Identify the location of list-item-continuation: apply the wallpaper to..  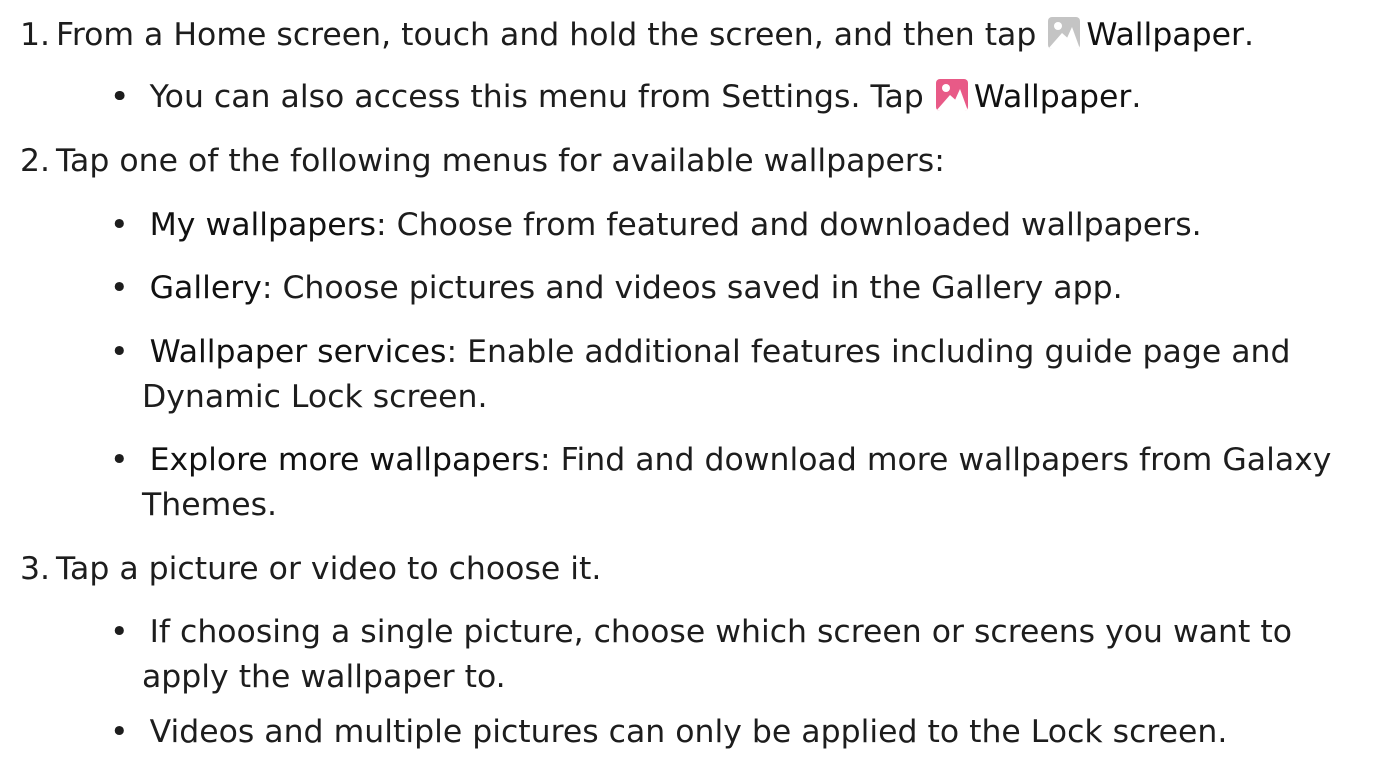
(324, 677).